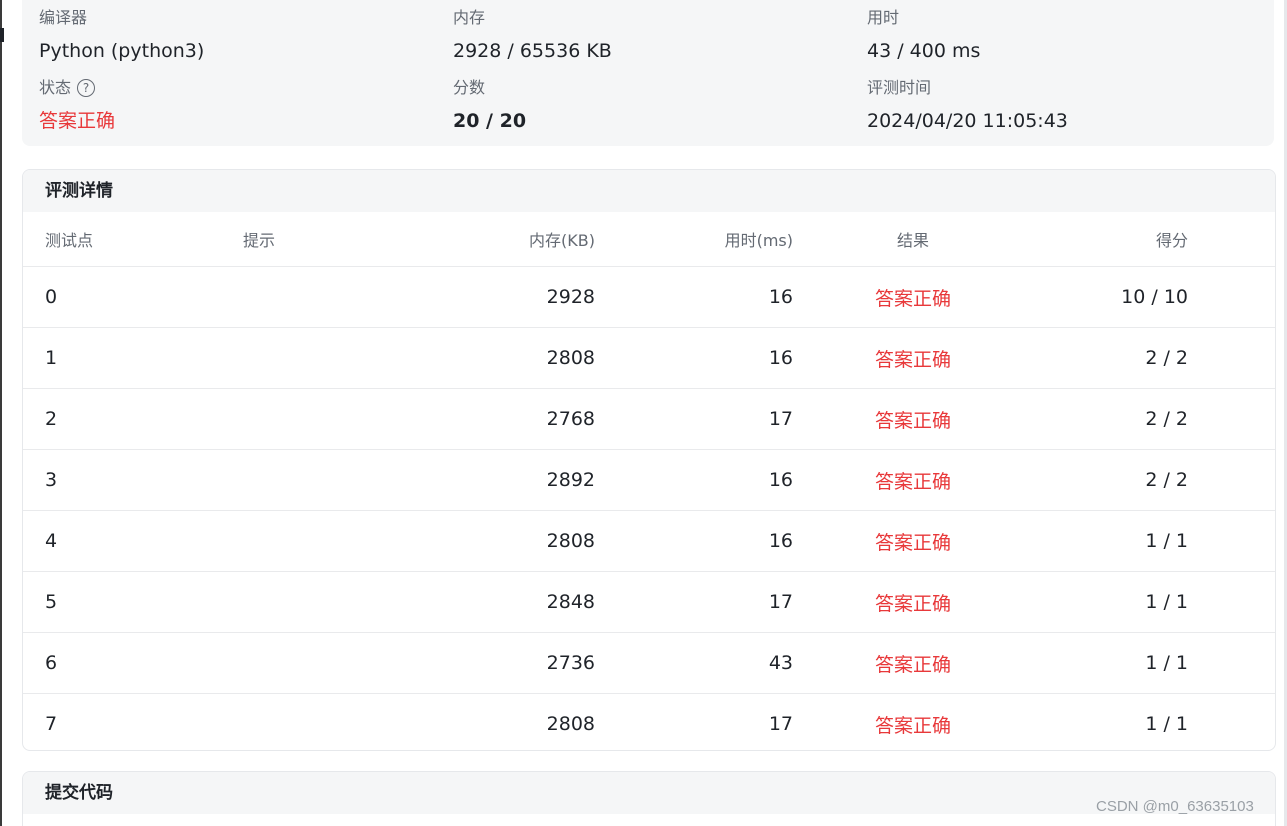 This screenshot has height=826, width=1287. Describe the element at coordinates (51, 541) in the screenshot. I see `testcase-id: 4` at that location.